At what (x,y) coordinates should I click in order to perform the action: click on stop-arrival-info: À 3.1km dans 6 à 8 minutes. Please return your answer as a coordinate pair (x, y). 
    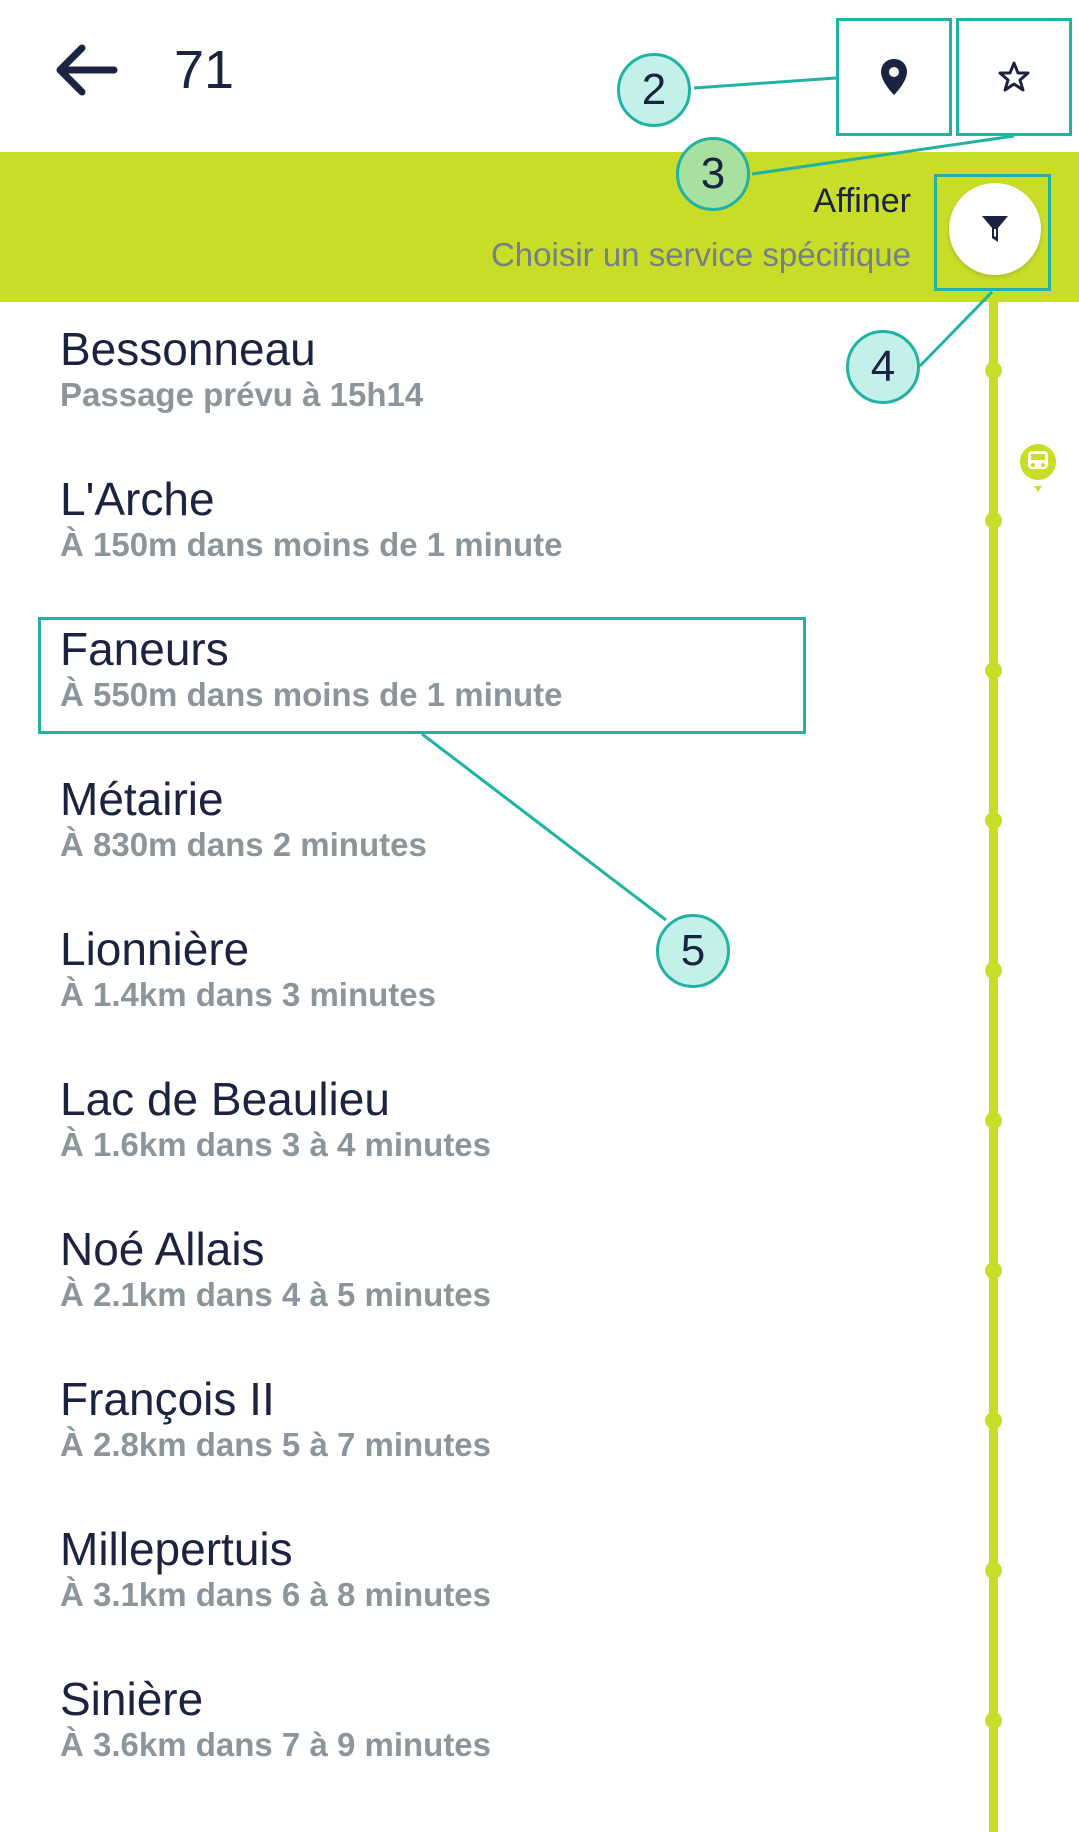
    Looking at the image, I should click on (276, 1594).